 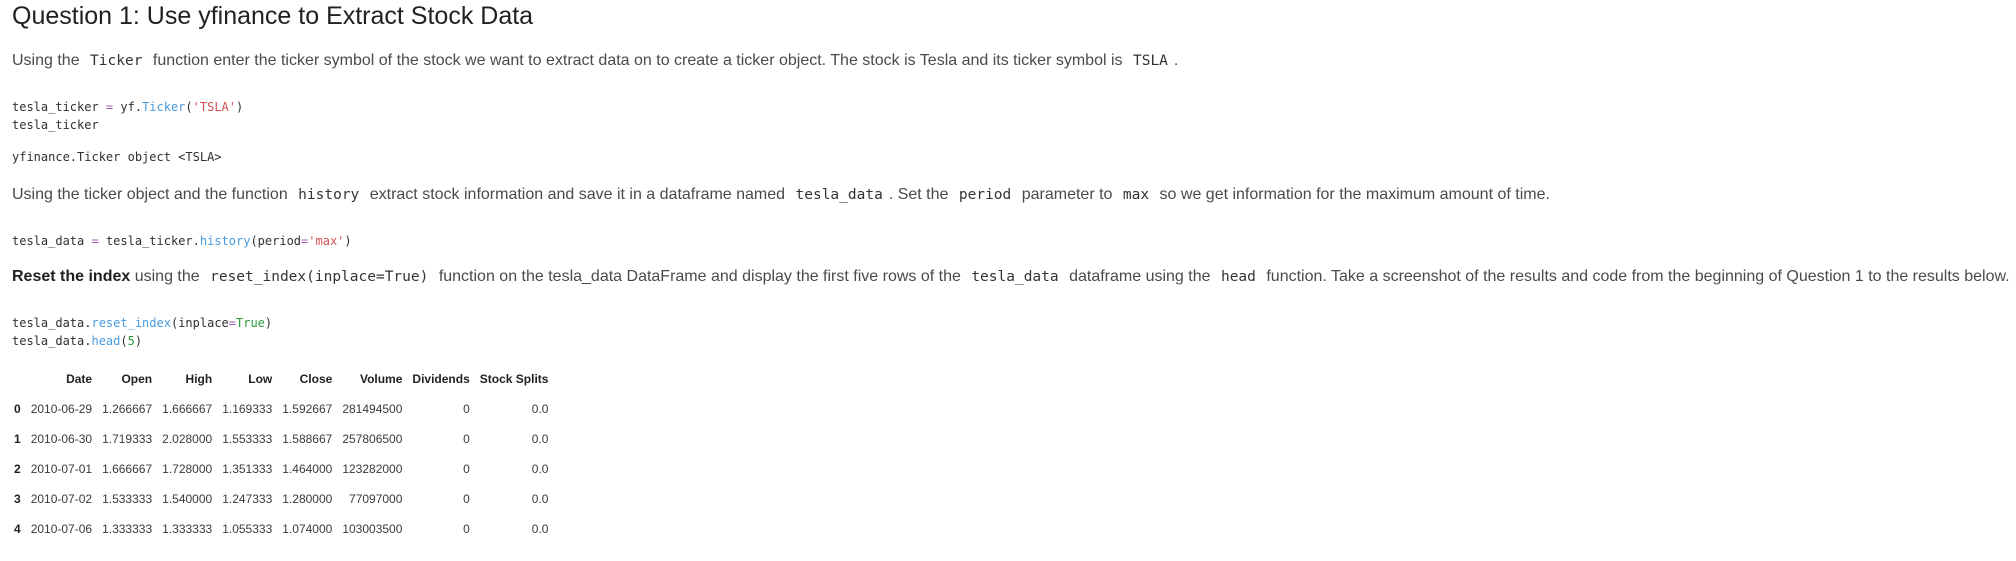 I want to click on inline-code: period, so click(x=985, y=195).